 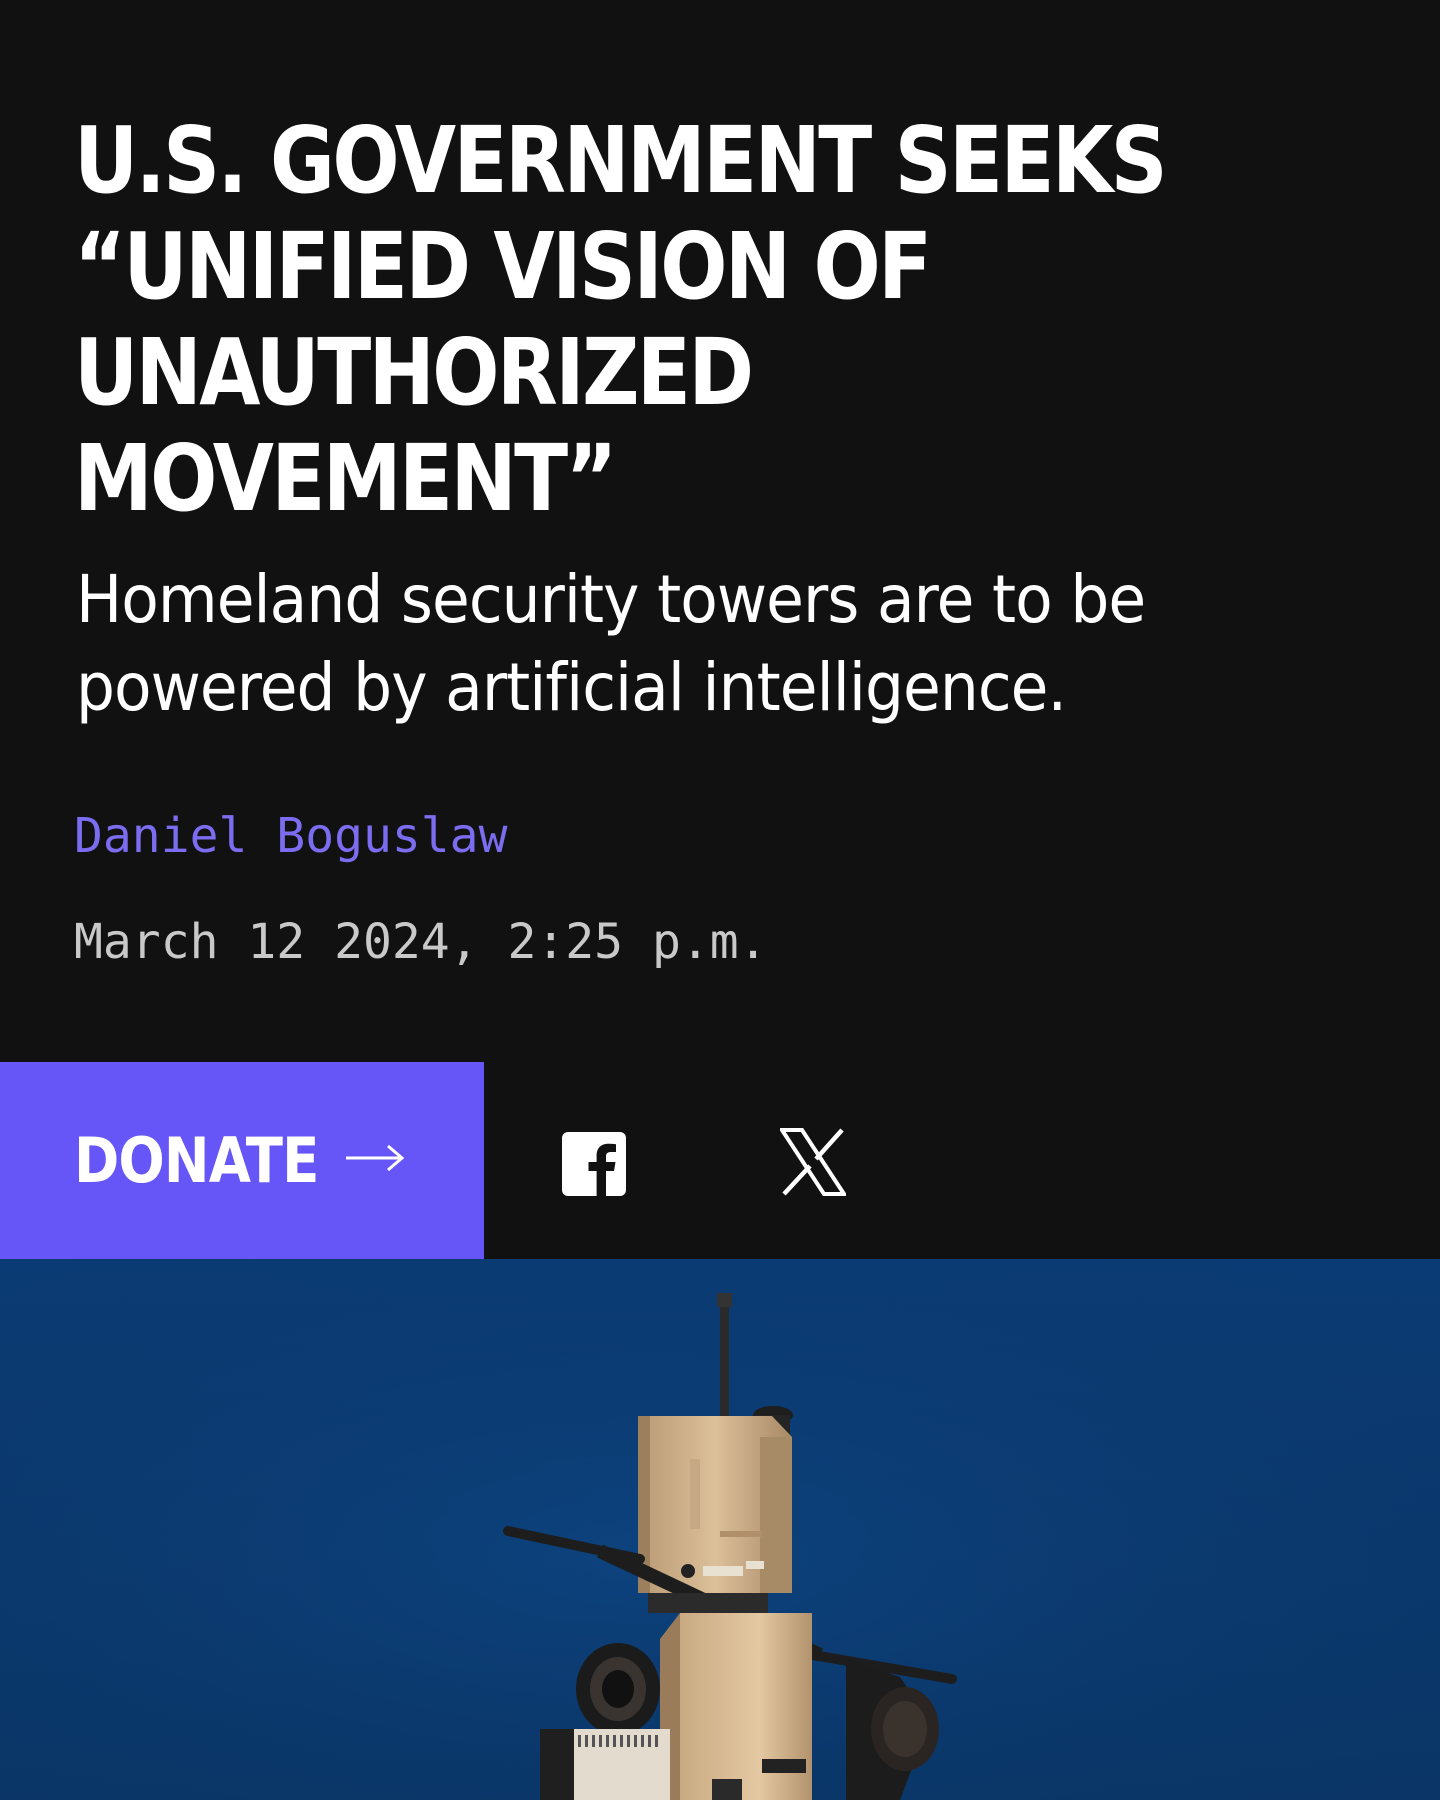 What do you see at coordinates (421, 942) in the screenshot?
I see `publish-timestamp: March 12 2024, 2:25 p.m.` at bounding box center [421, 942].